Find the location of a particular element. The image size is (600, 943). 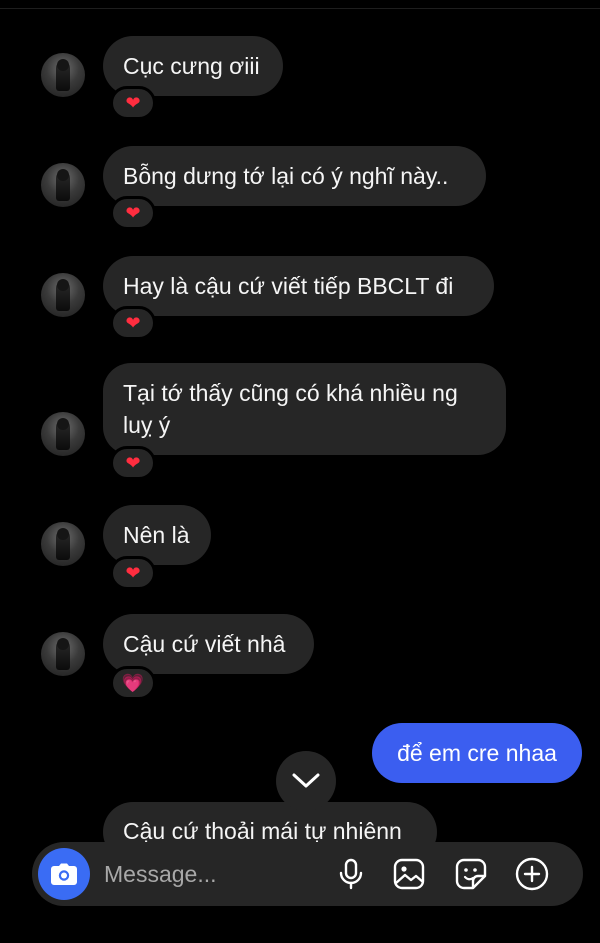

more-options-button is located at coordinates (532, 874).